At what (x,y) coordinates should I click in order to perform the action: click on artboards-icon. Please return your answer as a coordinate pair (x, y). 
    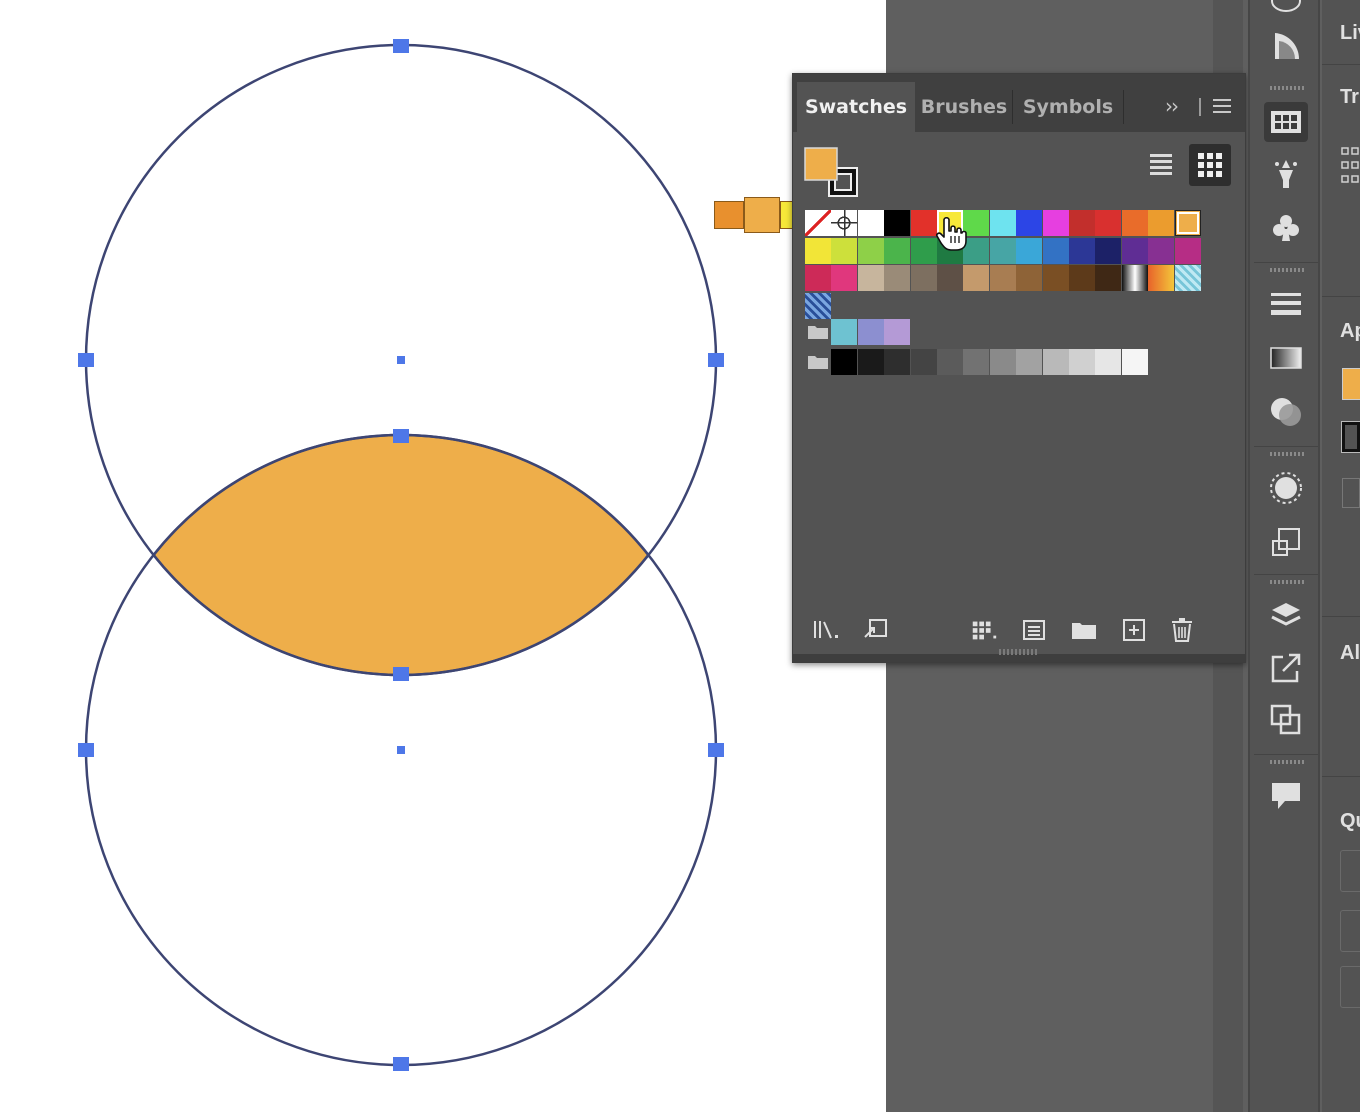
    Looking at the image, I should click on (1286, 720).